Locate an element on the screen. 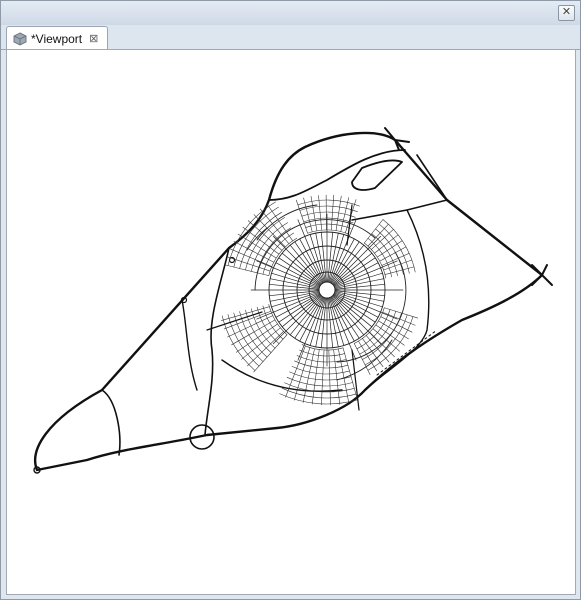  tab-viewport: *Viewport ⊠ is located at coordinates (57, 38).